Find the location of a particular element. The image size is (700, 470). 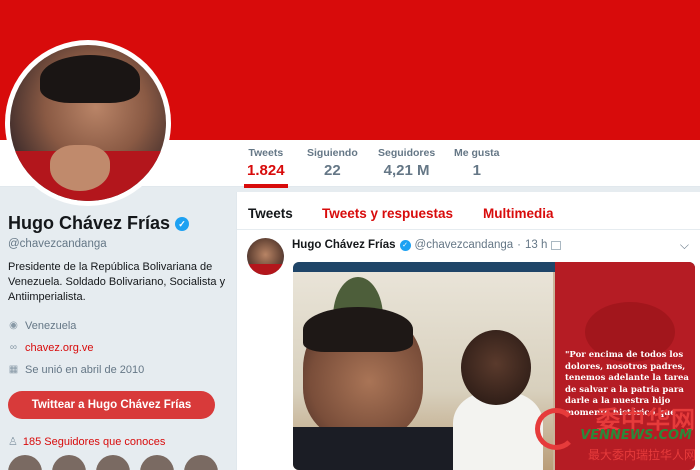

tab-tweets-replies: Tweets y respuestas is located at coordinates (387, 213).